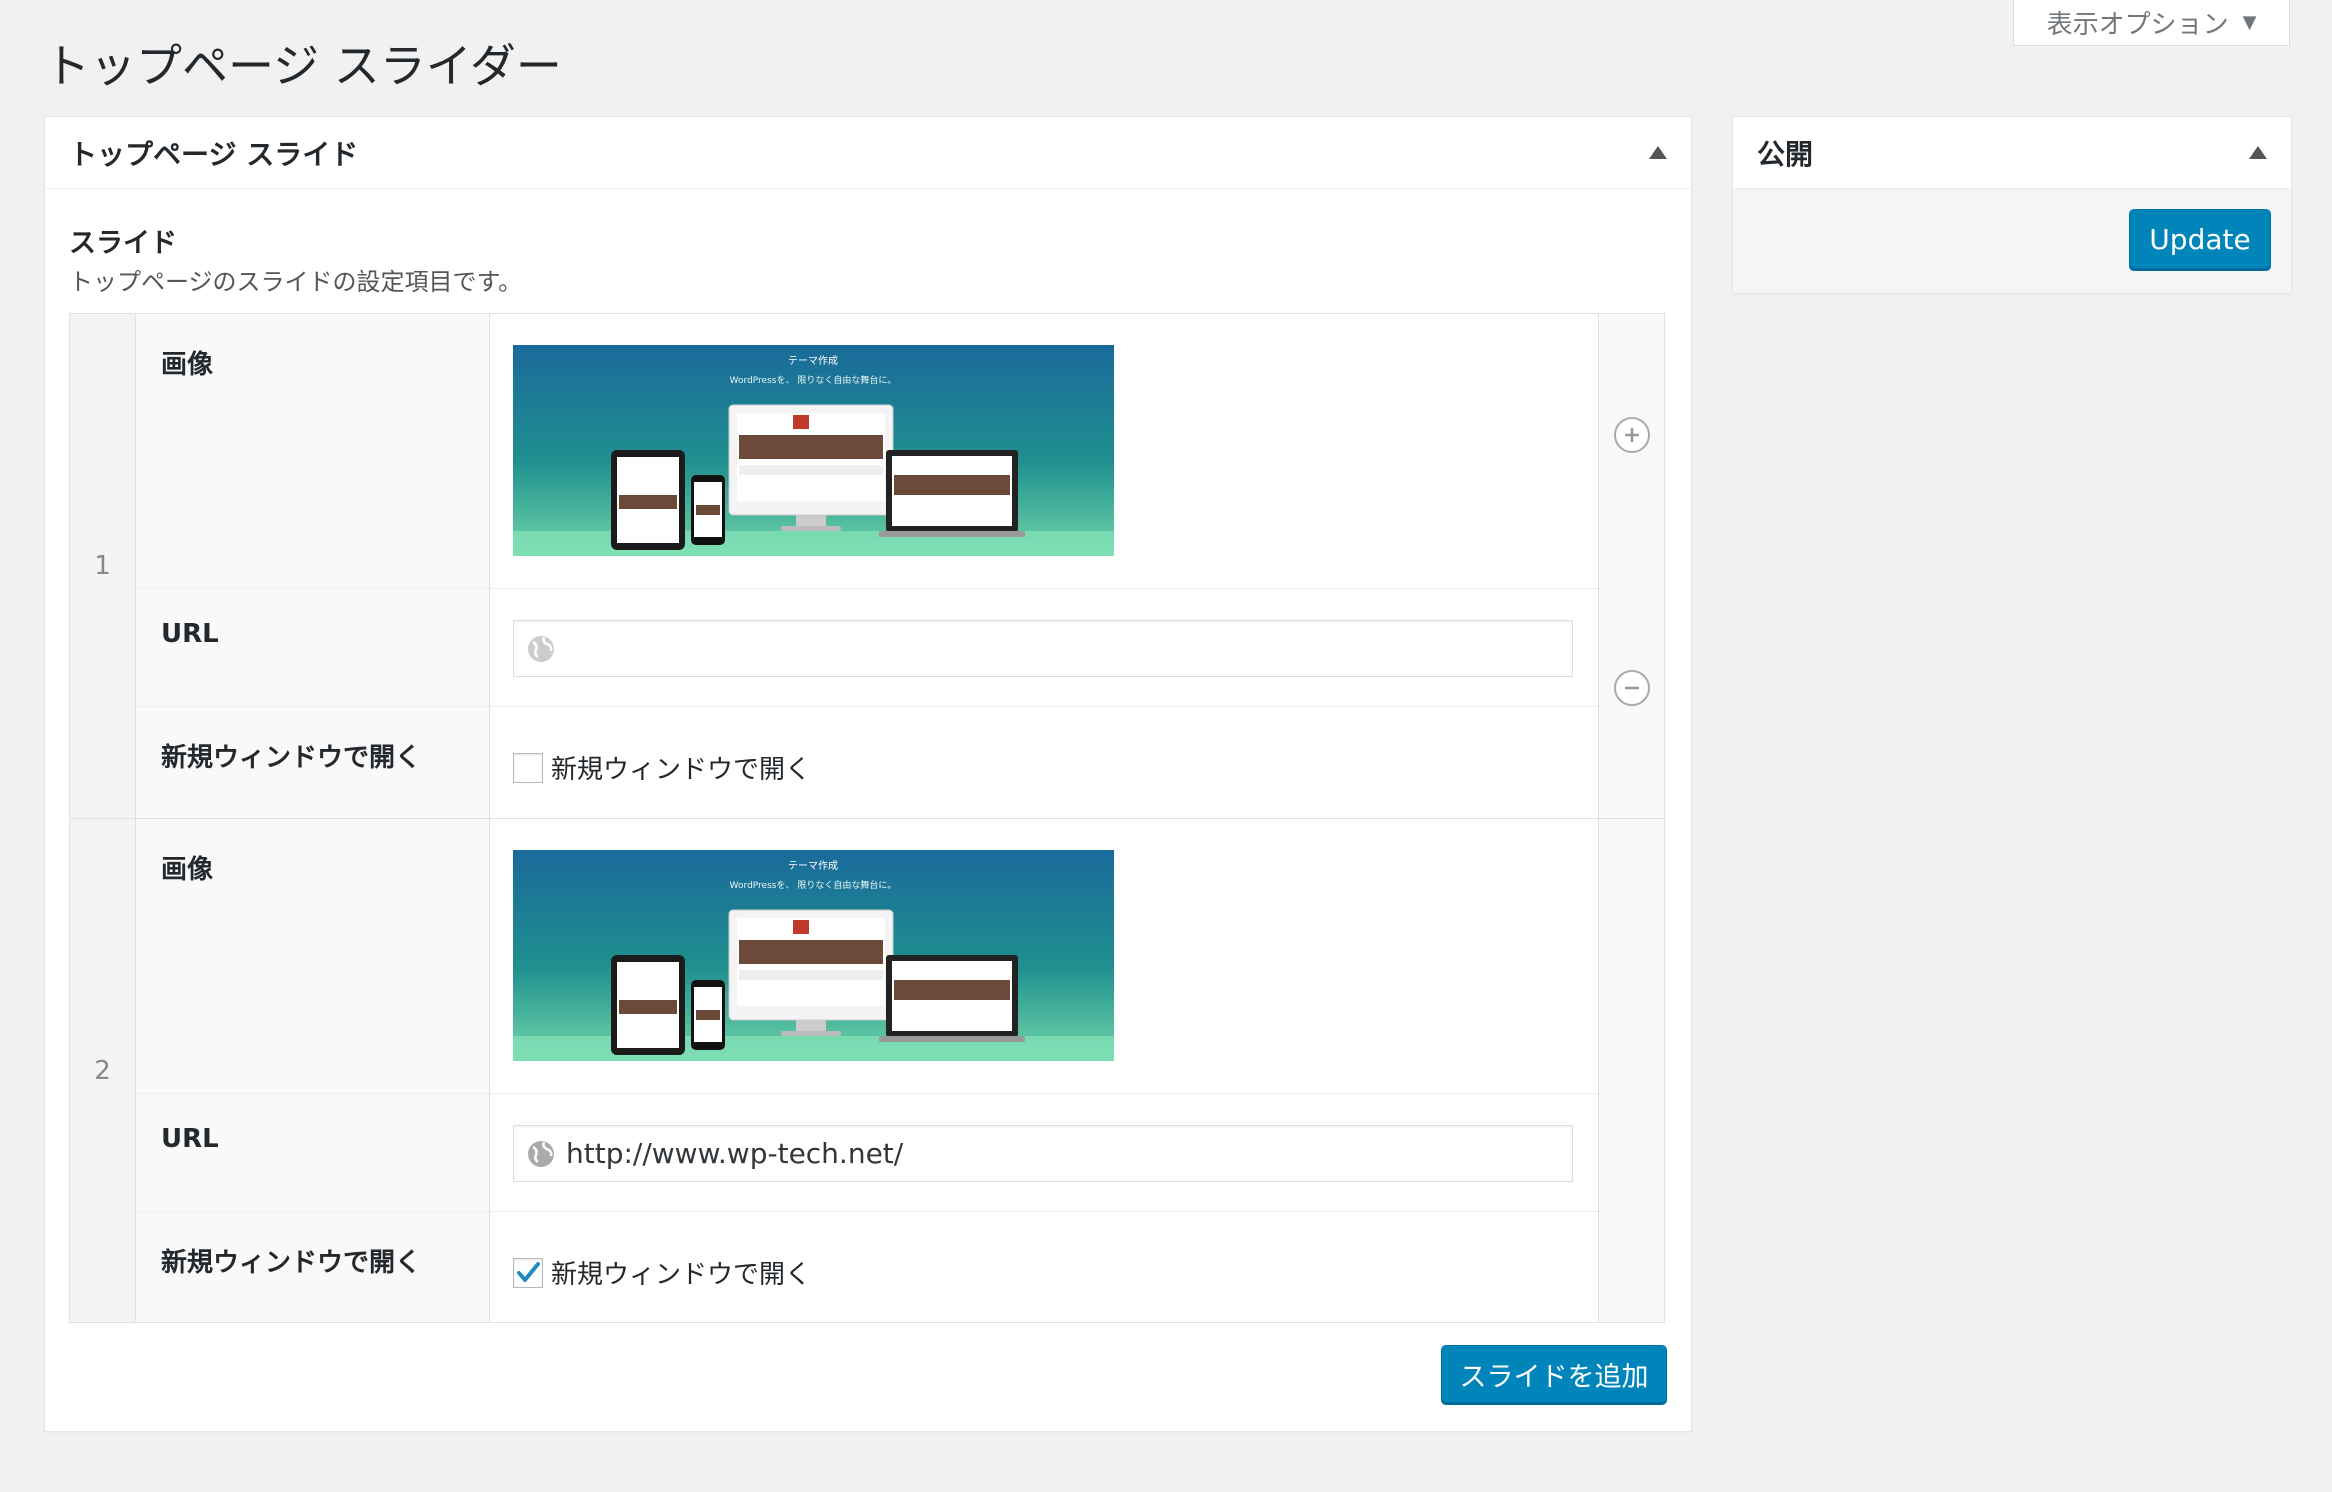  What do you see at coordinates (1632, 688) in the screenshot?
I see `minus-circle-icon` at bounding box center [1632, 688].